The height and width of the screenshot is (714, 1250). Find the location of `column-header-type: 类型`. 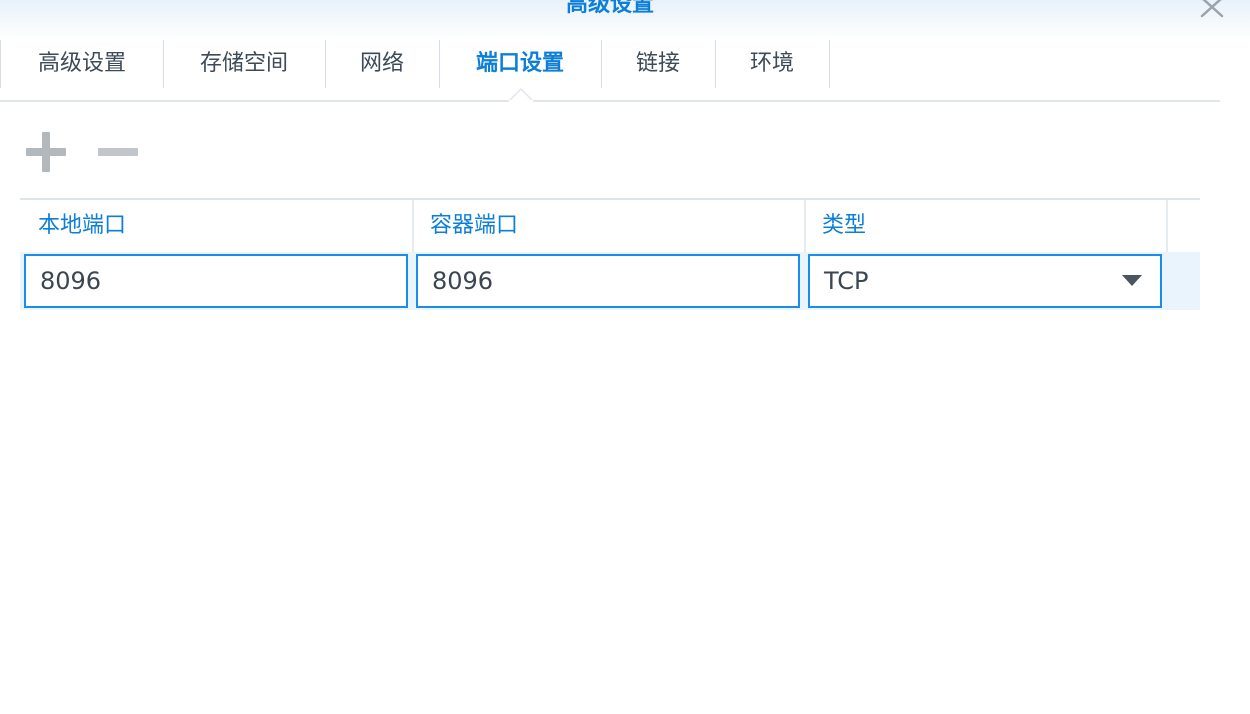

column-header-type: 类型 is located at coordinates (985, 225).